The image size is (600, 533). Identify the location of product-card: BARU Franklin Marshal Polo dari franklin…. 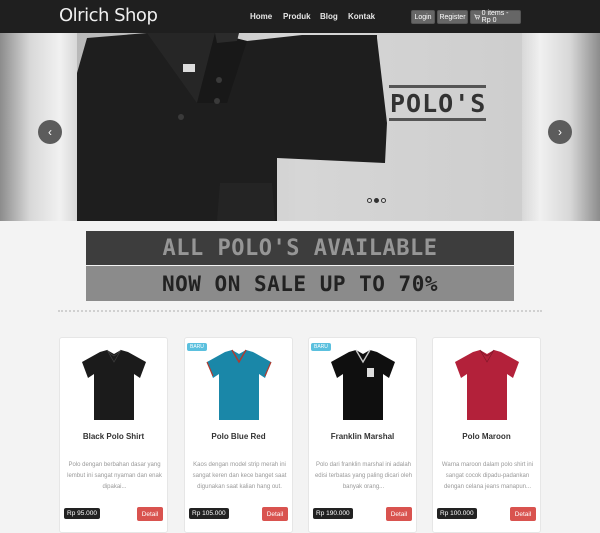
(362, 435).